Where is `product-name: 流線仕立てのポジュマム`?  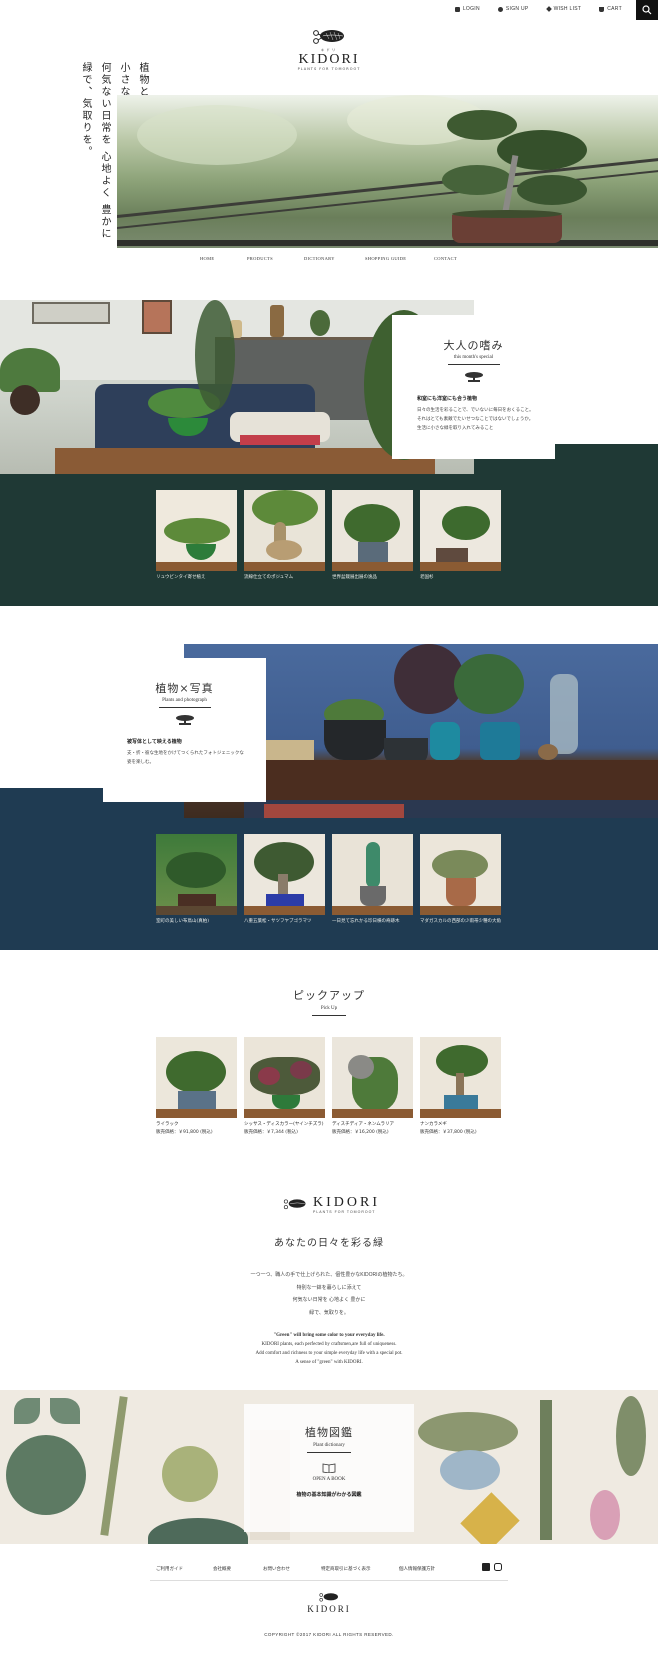 product-name: 流線仕立てのポジュマム is located at coordinates (269, 577).